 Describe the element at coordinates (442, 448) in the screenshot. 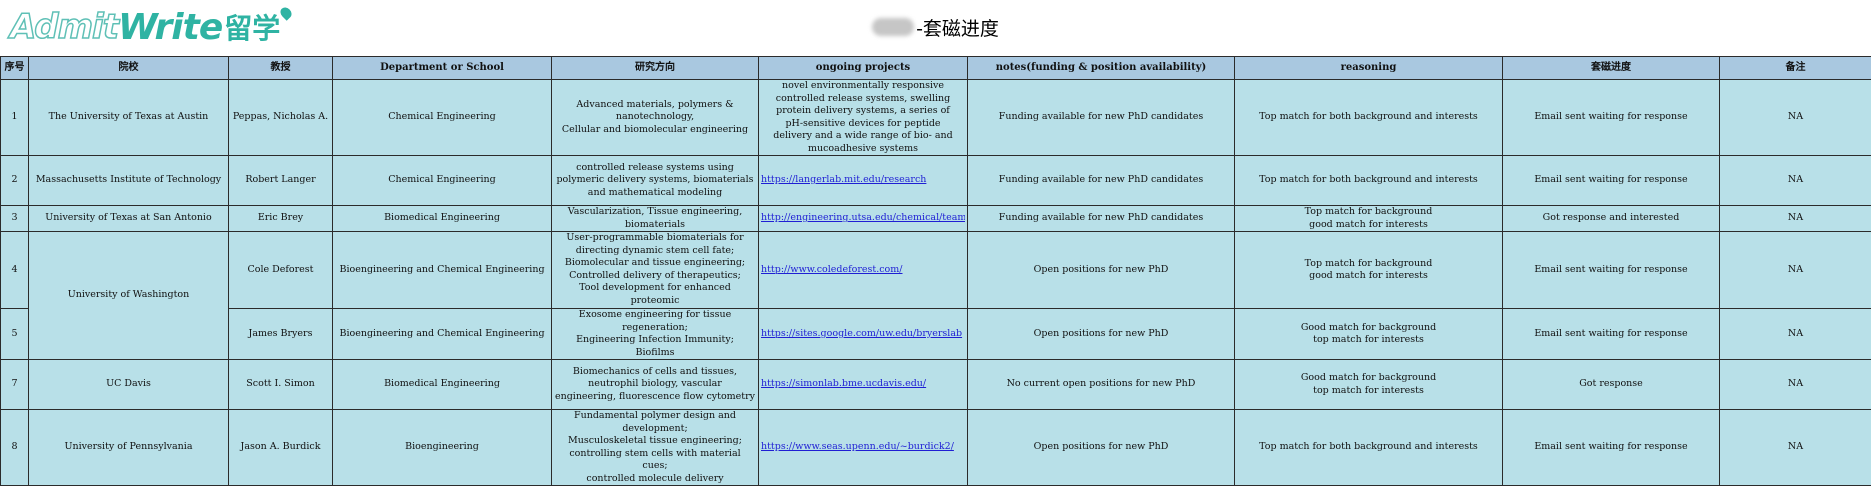

I see `cell-department: Bioengineering` at that location.